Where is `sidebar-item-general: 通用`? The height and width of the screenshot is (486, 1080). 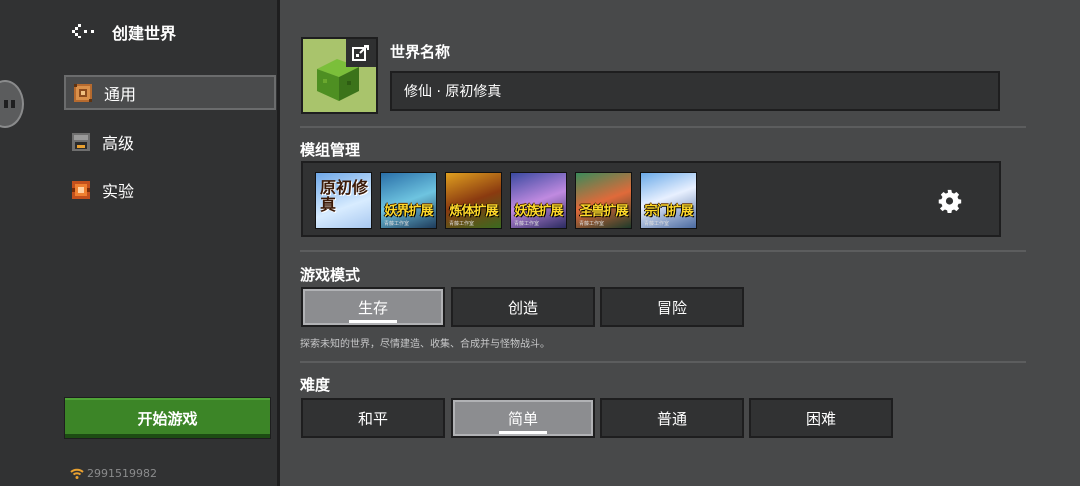 sidebar-item-general: 通用 is located at coordinates (170, 92).